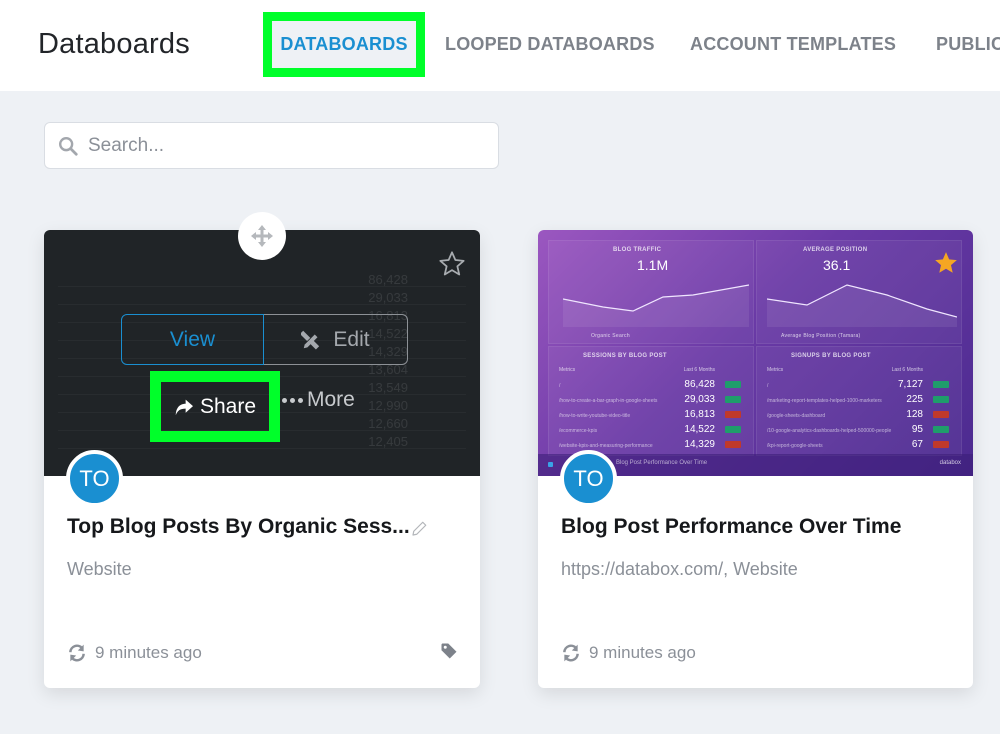  Describe the element at coordinates (388, 297) in the screenshot. I see `preview-ghost-value: 29,033` at that location.